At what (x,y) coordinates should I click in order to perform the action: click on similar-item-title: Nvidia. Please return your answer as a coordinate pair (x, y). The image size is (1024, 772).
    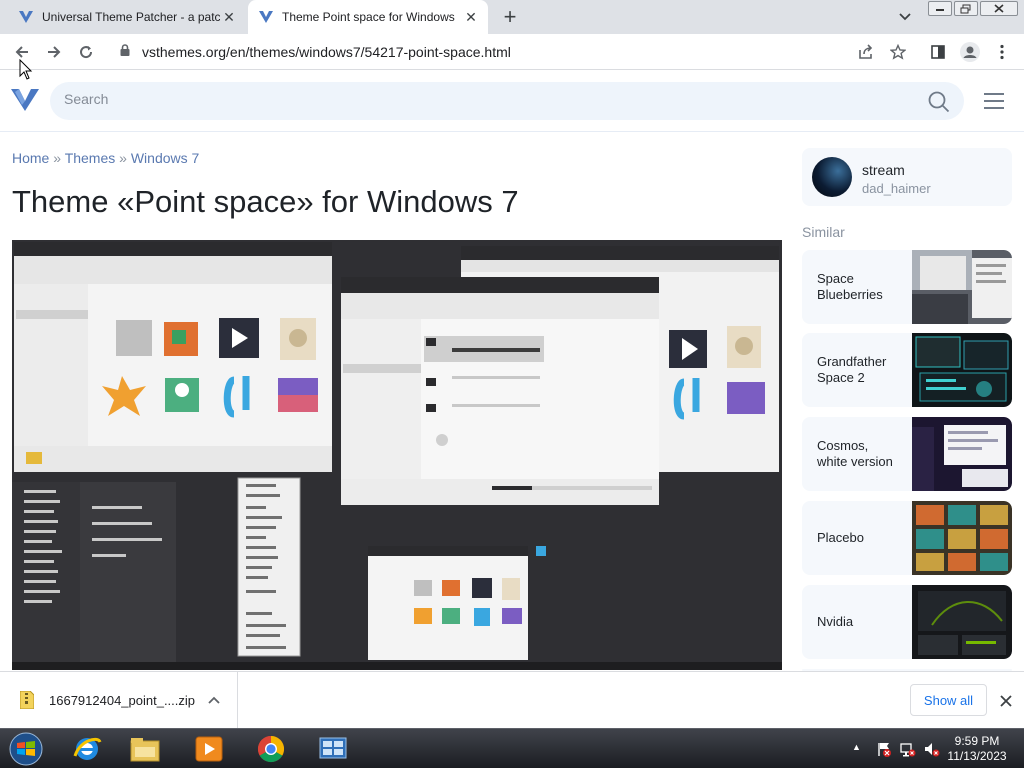
    Looking at the image, I should click on (862, 622).